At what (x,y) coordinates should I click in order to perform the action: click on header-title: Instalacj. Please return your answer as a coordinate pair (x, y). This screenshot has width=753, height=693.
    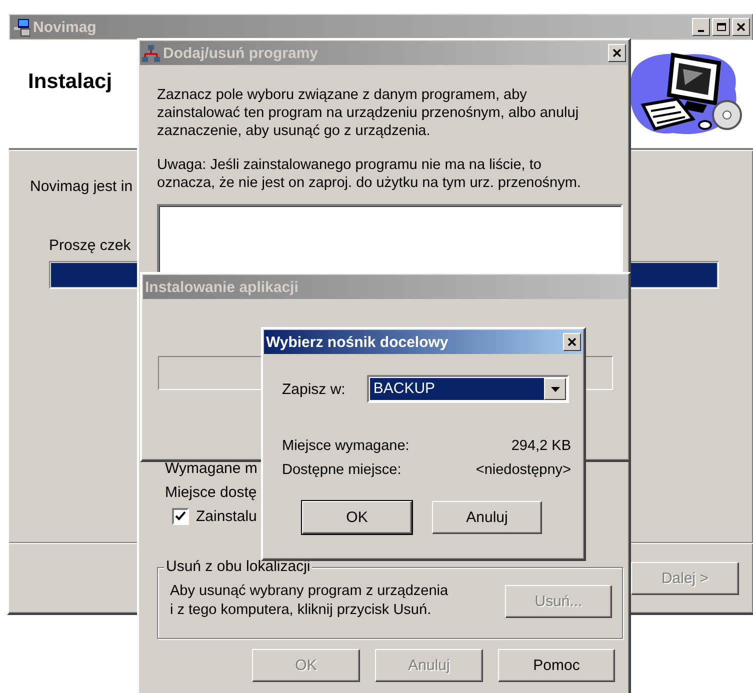
    Looking at the image, I should click on (70, 82).